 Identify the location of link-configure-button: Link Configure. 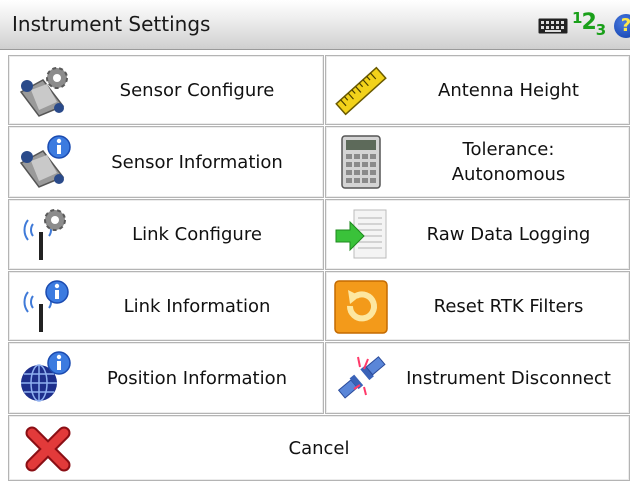
(166, 234).